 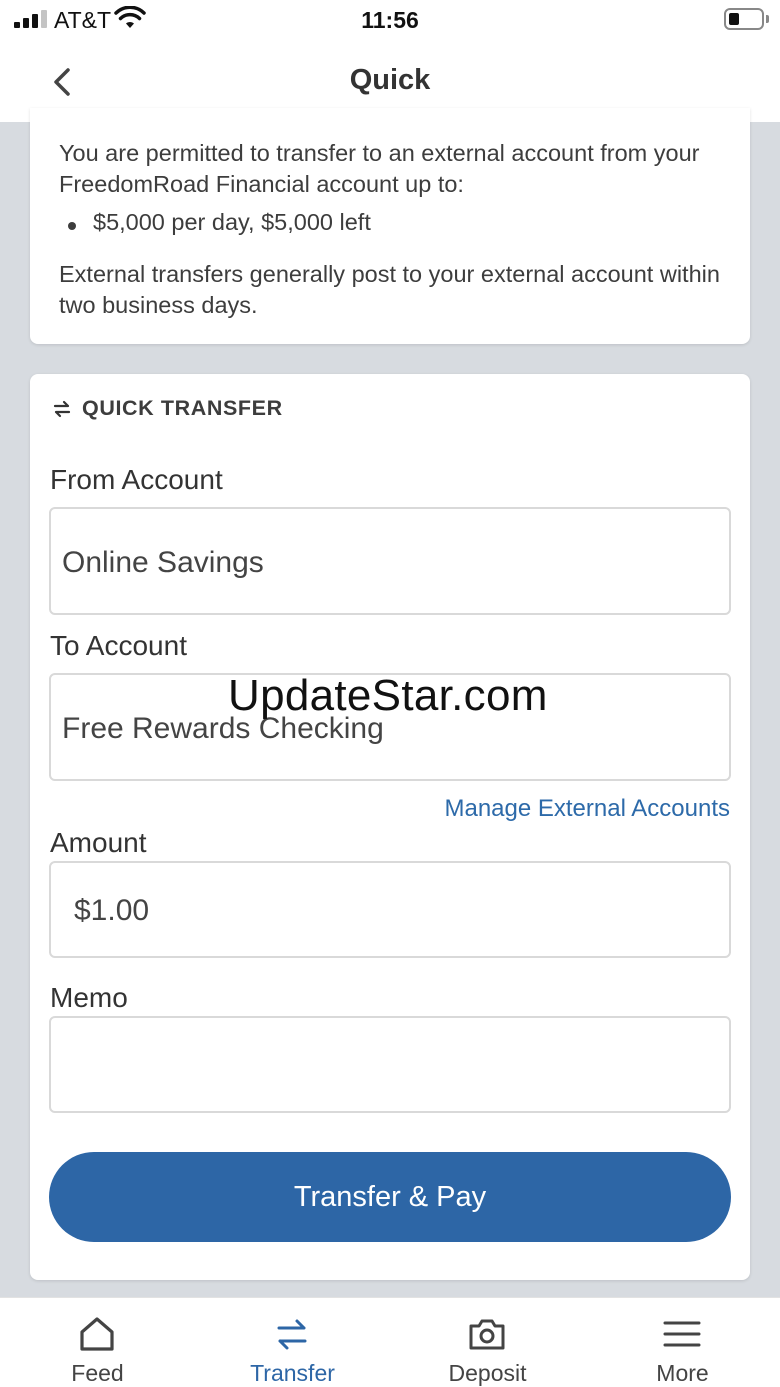 I want to click on daily-limit-item: $5,000 per day, $5,000 left, so click(x=232, y=222).